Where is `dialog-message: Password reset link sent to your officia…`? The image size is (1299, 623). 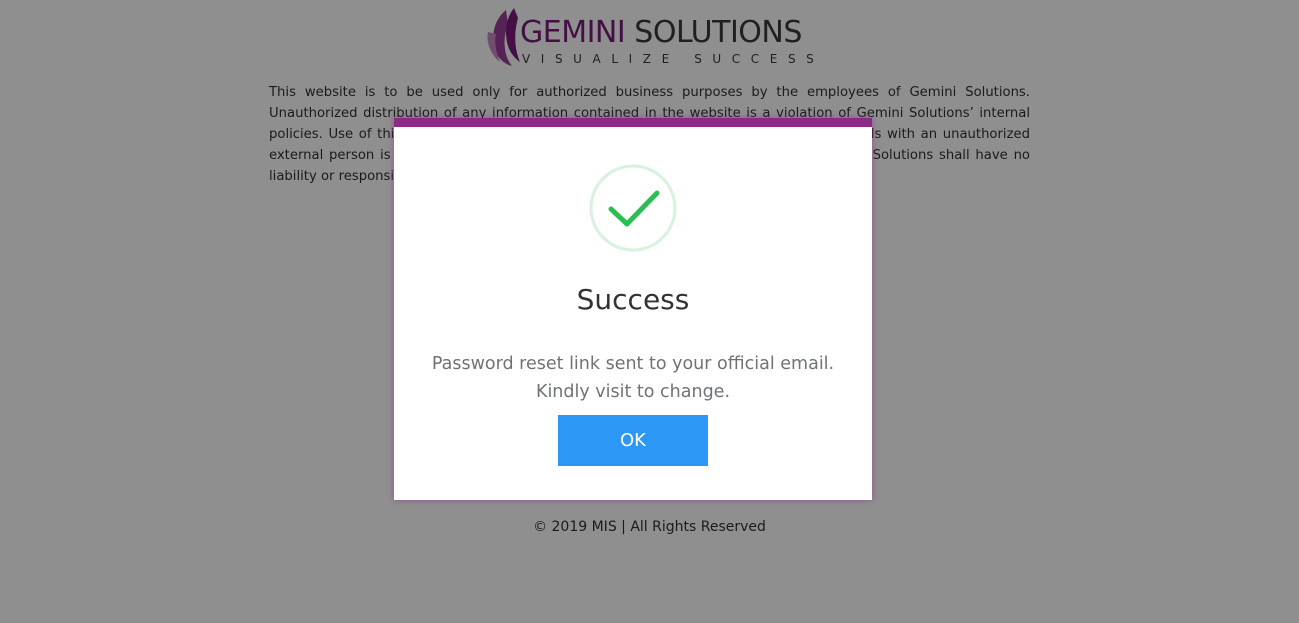 dialog-message: Password reset link sent to your officia… is located at coordinates (633, 378).